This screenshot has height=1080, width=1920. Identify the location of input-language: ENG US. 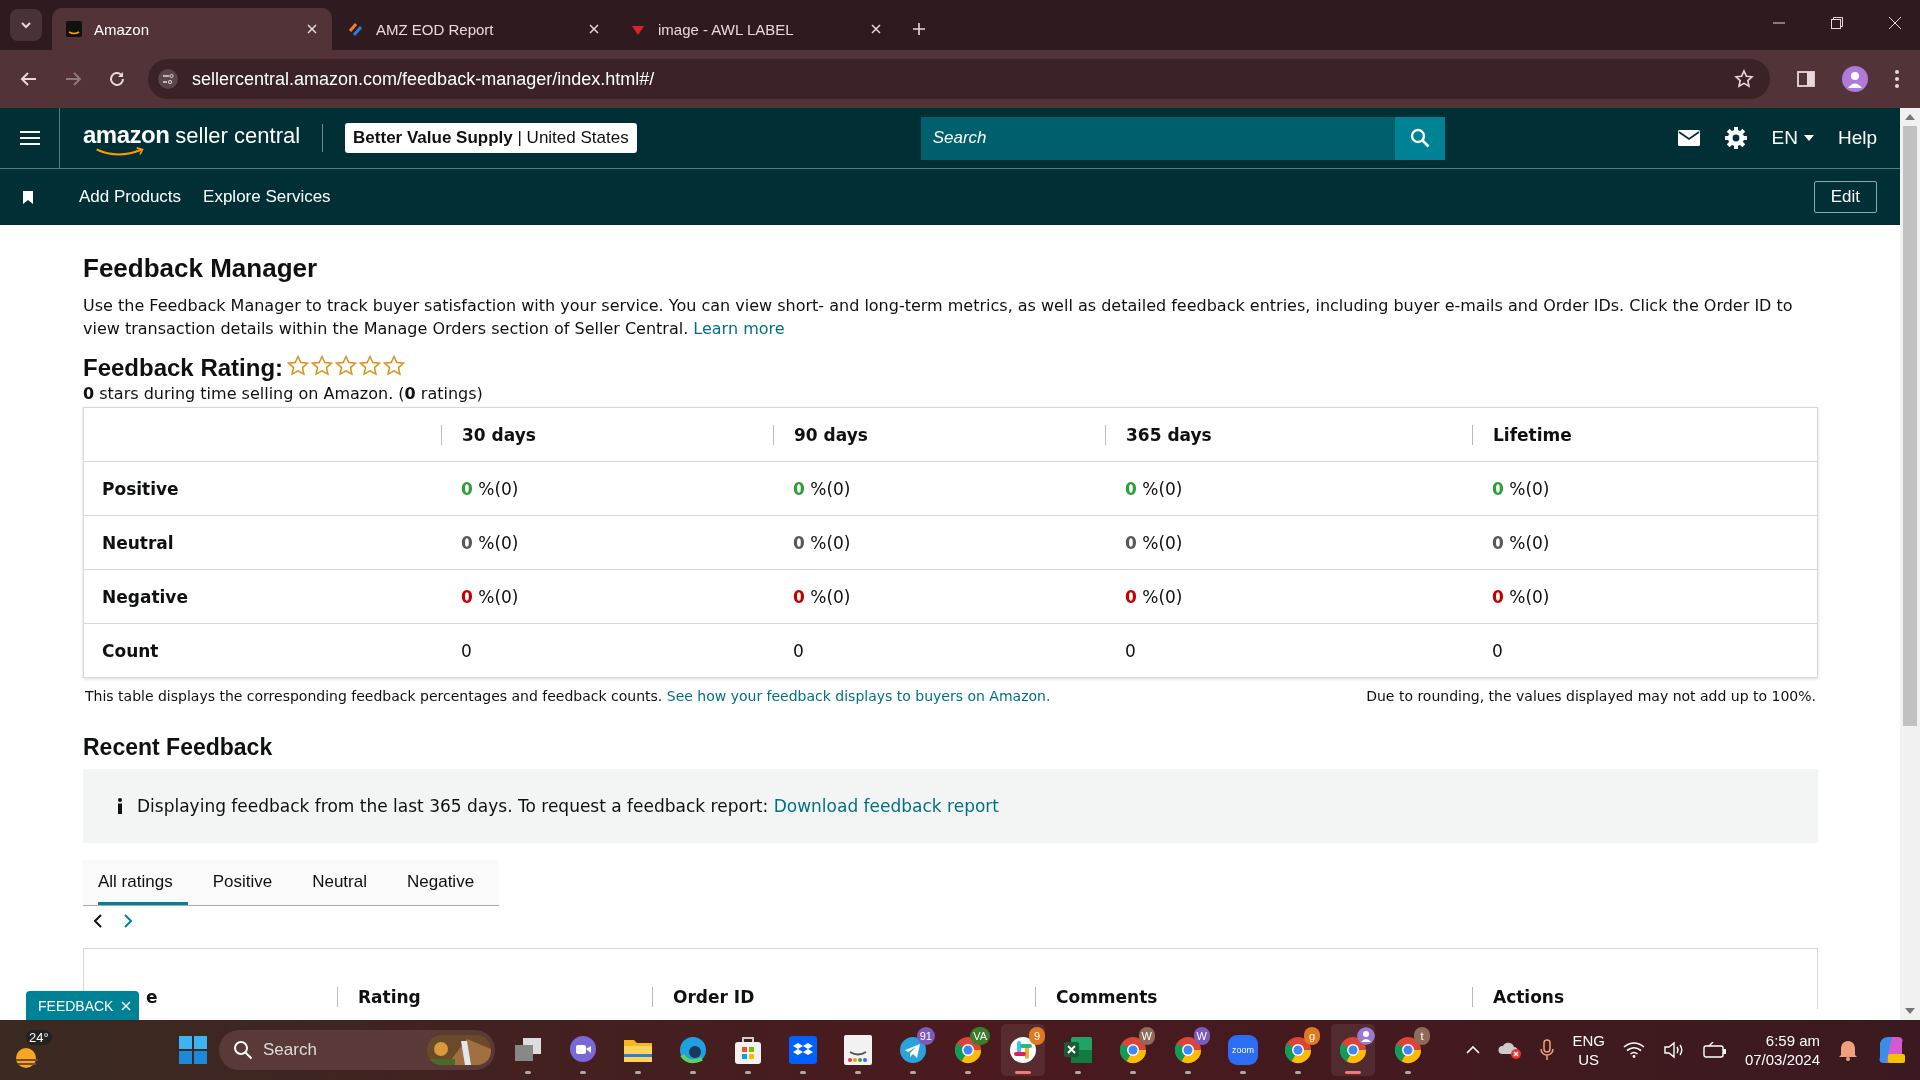
(1588, 1050).